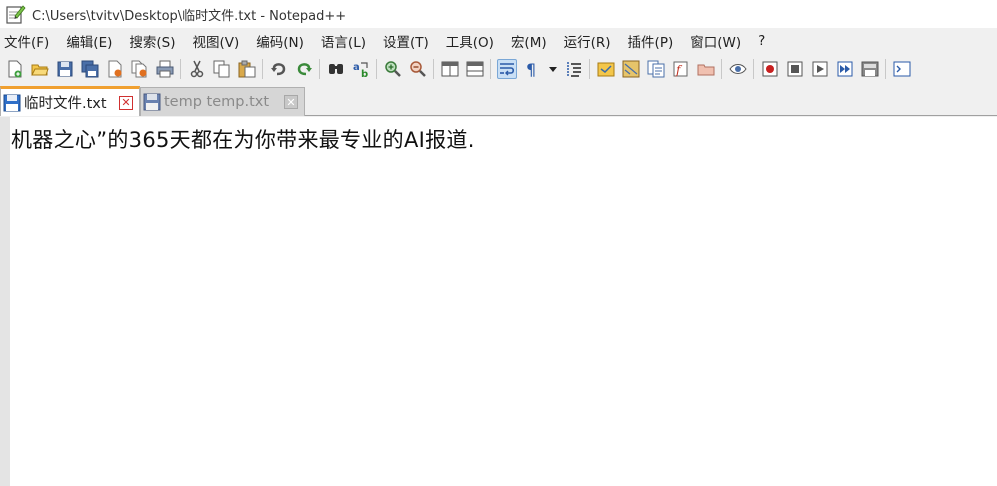 The height and width of the screenshot is (486, 997). I want to click on save-macro-icon, so click(870, 69).